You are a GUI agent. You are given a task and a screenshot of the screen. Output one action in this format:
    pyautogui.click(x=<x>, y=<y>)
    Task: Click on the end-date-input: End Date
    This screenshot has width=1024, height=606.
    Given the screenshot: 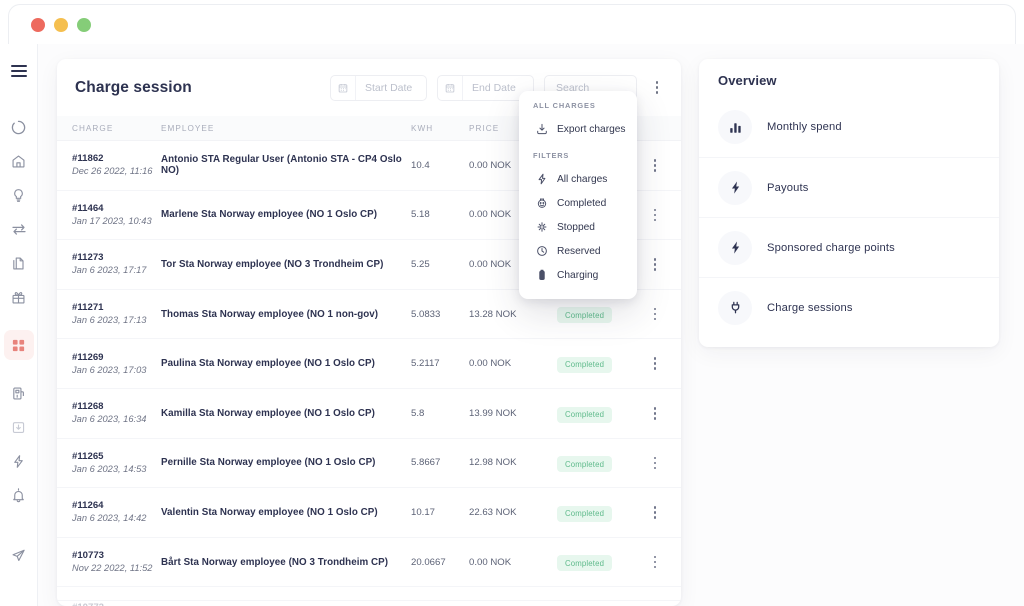 What is the action you would take?
    pyautogui.click(x=494, y=88)
    